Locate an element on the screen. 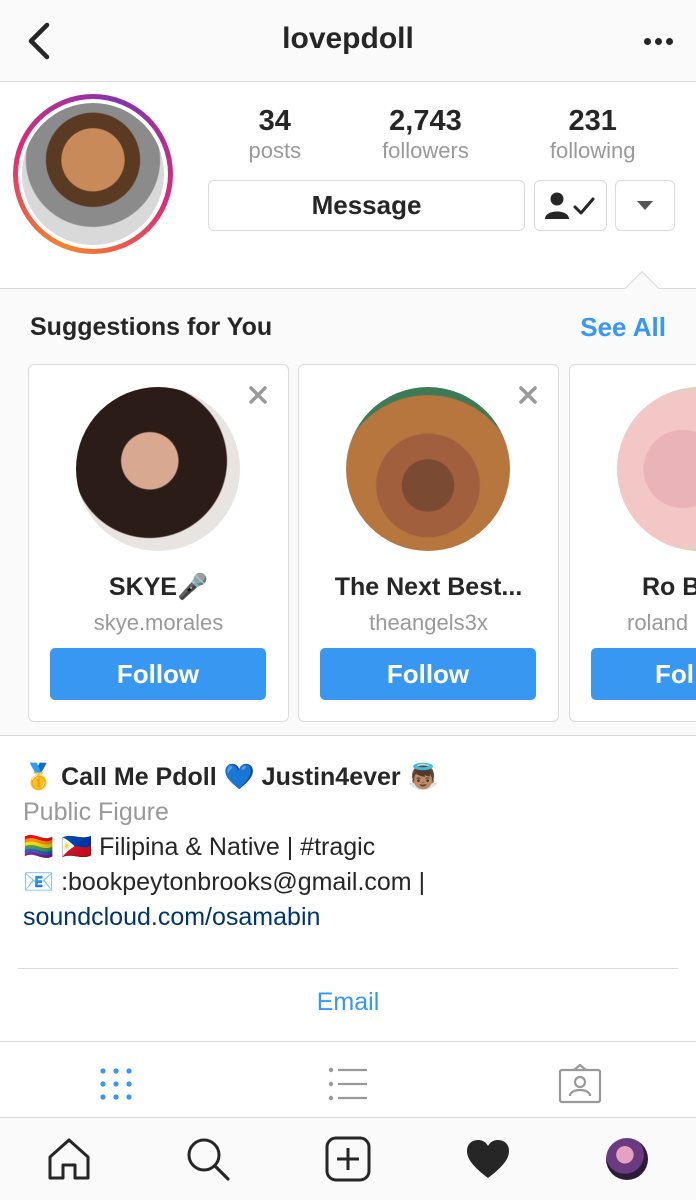  stat-posts: 34 posts is located at coordinates (274, 134).